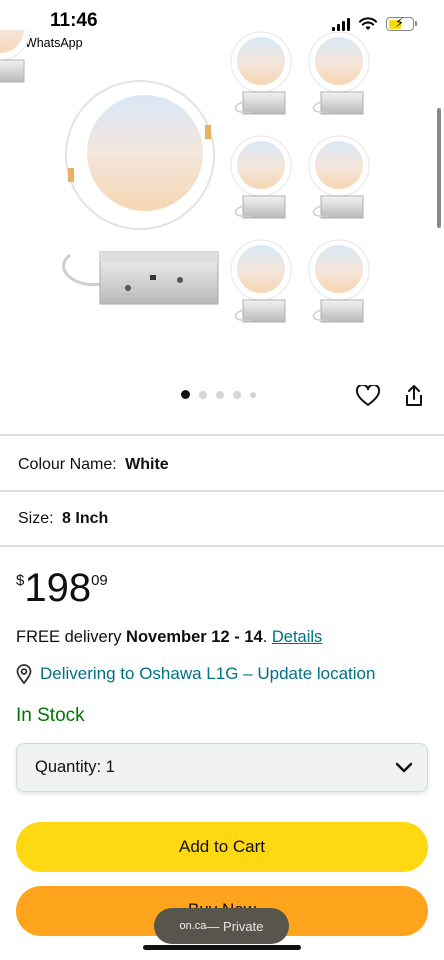  Describe the element at coordinates (267, 637) in the screenshot. I see `delivery-suffix: .` at that location.